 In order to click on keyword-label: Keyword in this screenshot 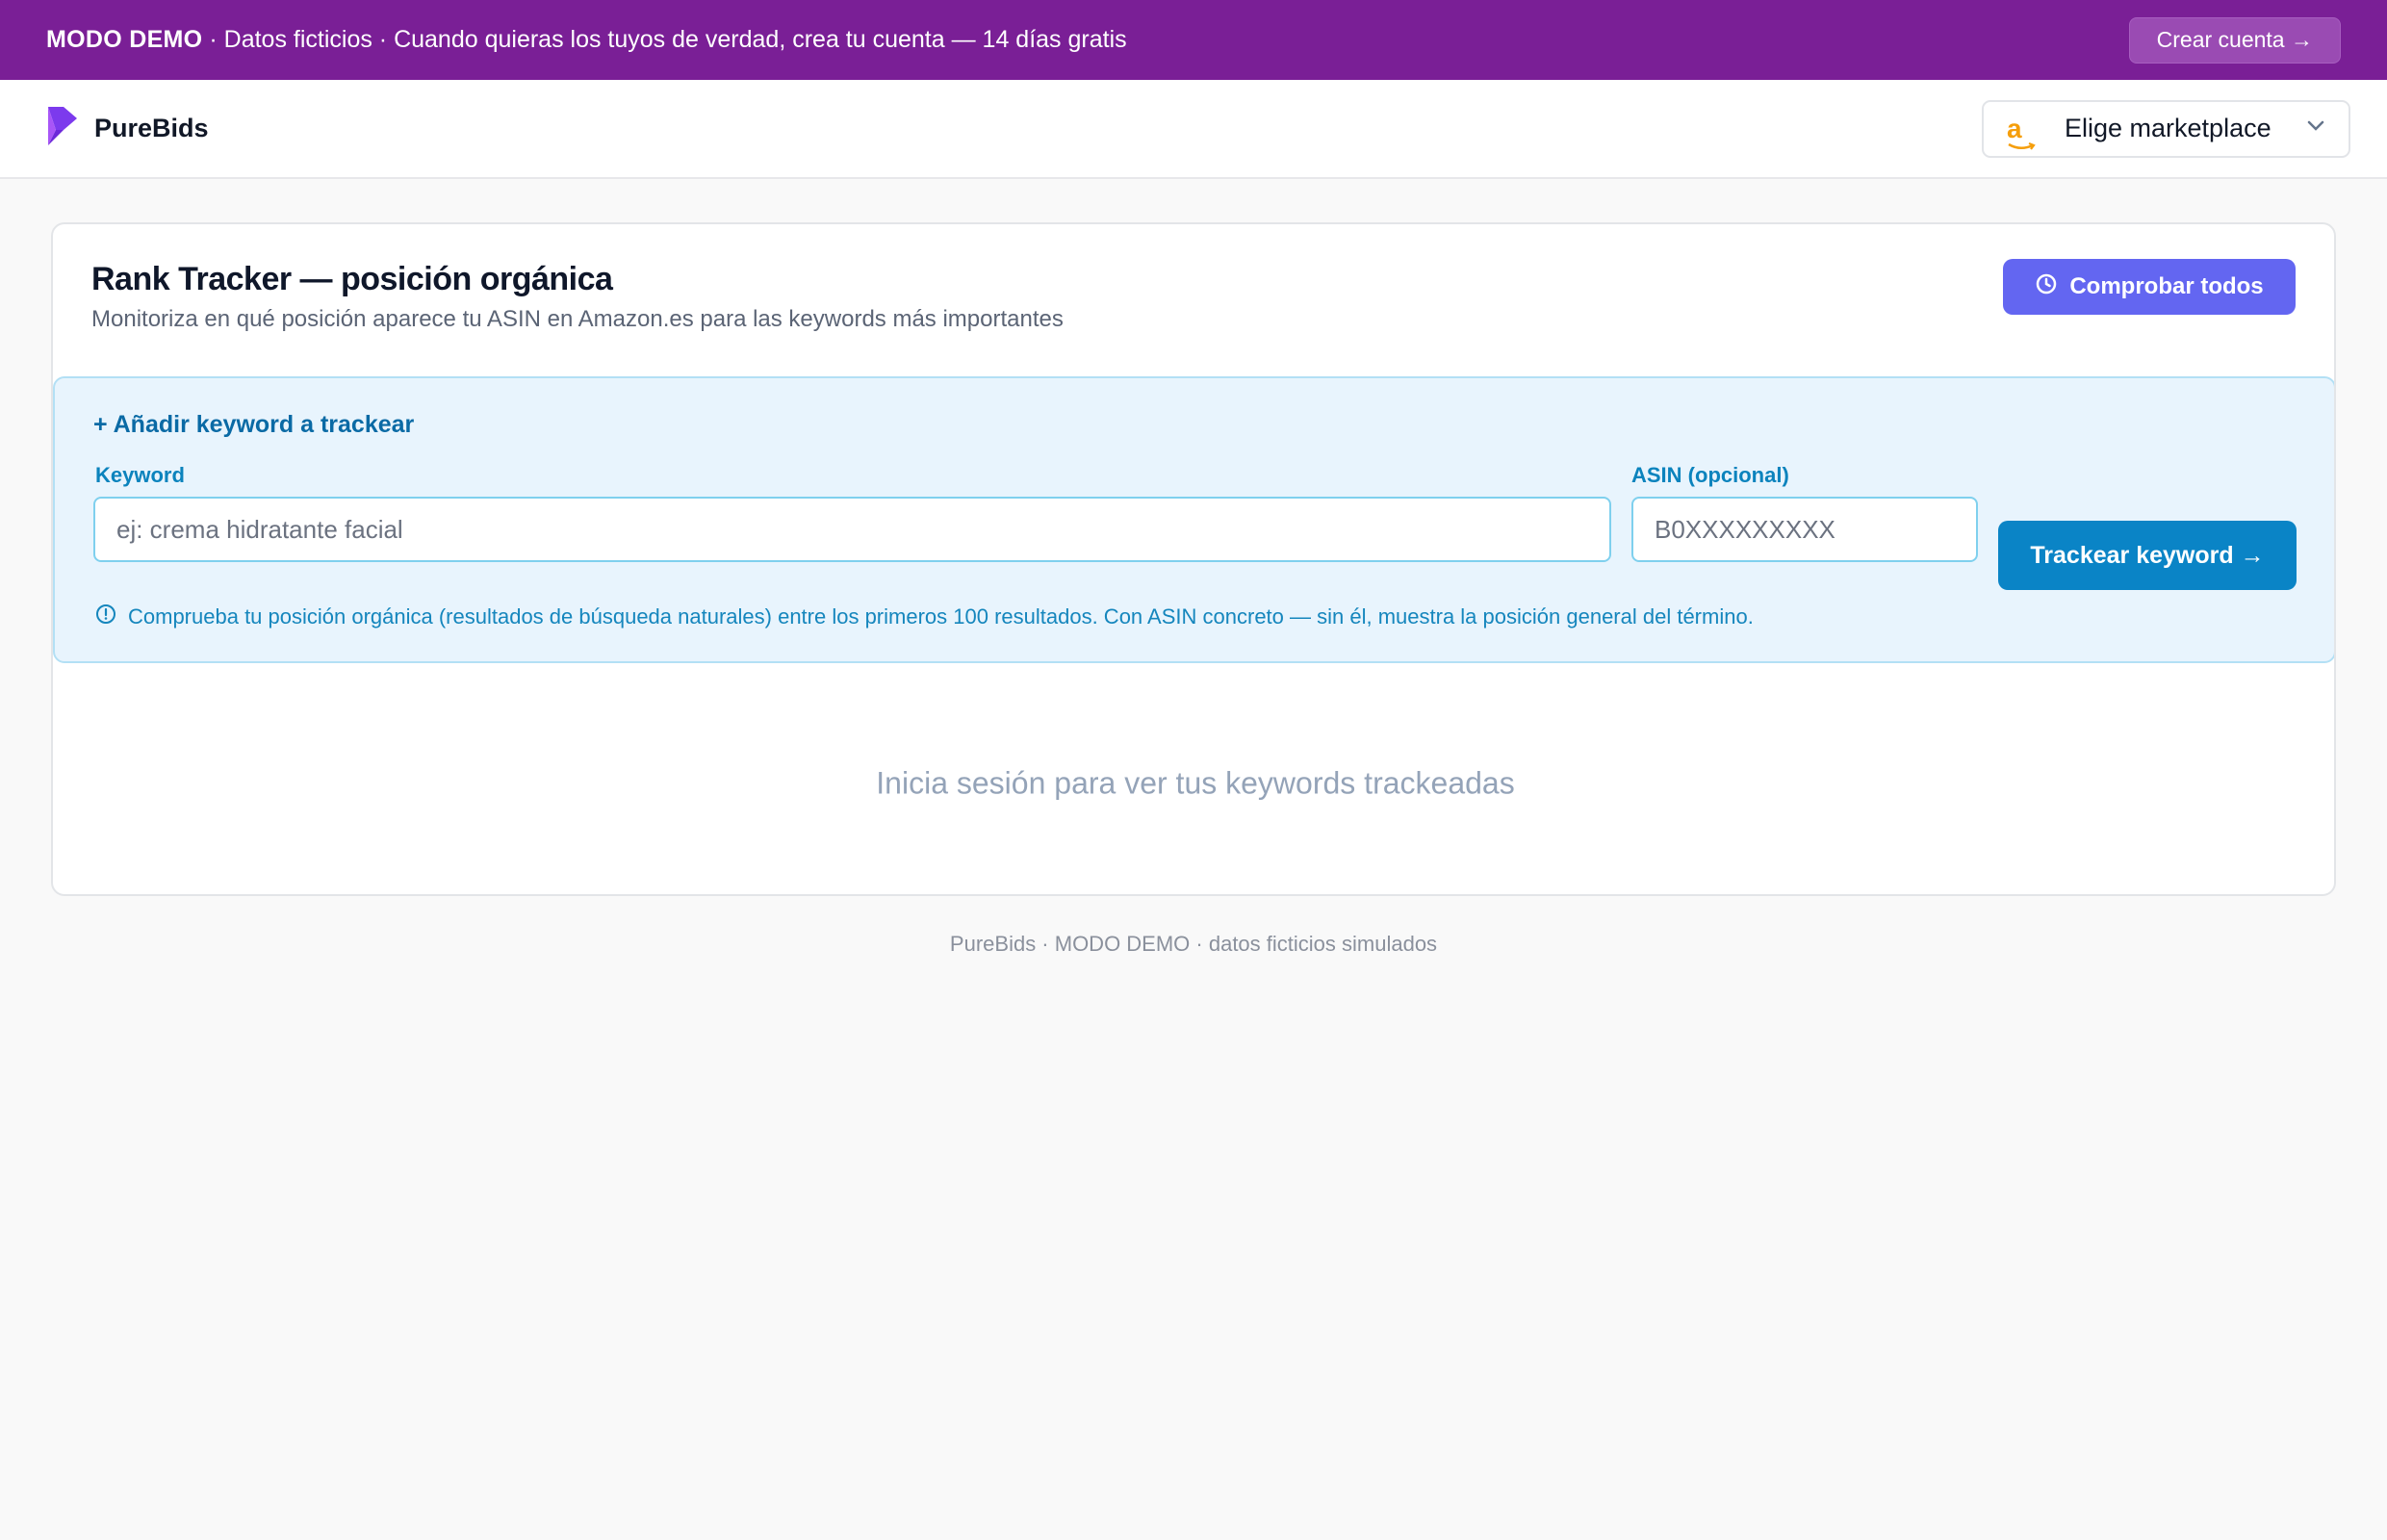, I will do `click(140, 475)`.